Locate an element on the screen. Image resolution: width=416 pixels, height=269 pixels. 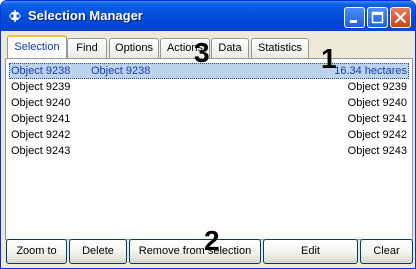
list-item: Object 9241 Object 9241 is located at coordinates (209, 119).